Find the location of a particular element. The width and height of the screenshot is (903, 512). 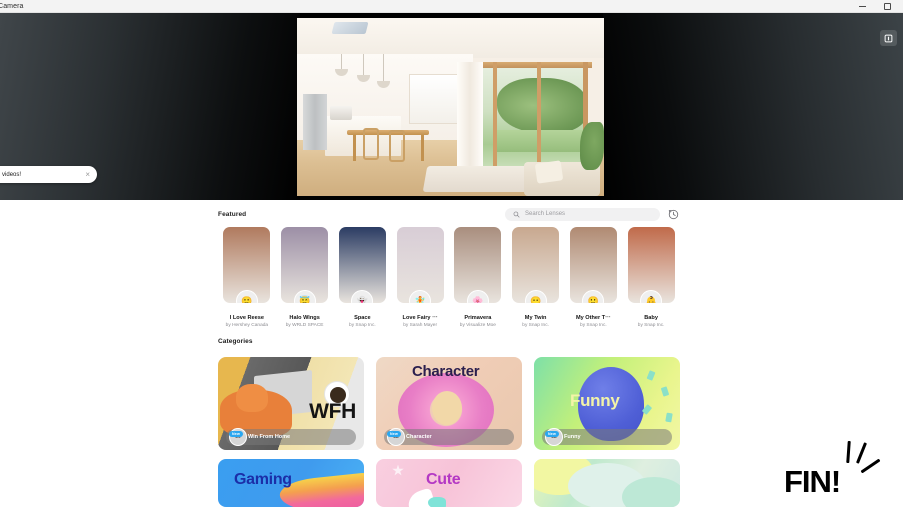

search-area: Search Lenses is located at coordinates (592, 214).